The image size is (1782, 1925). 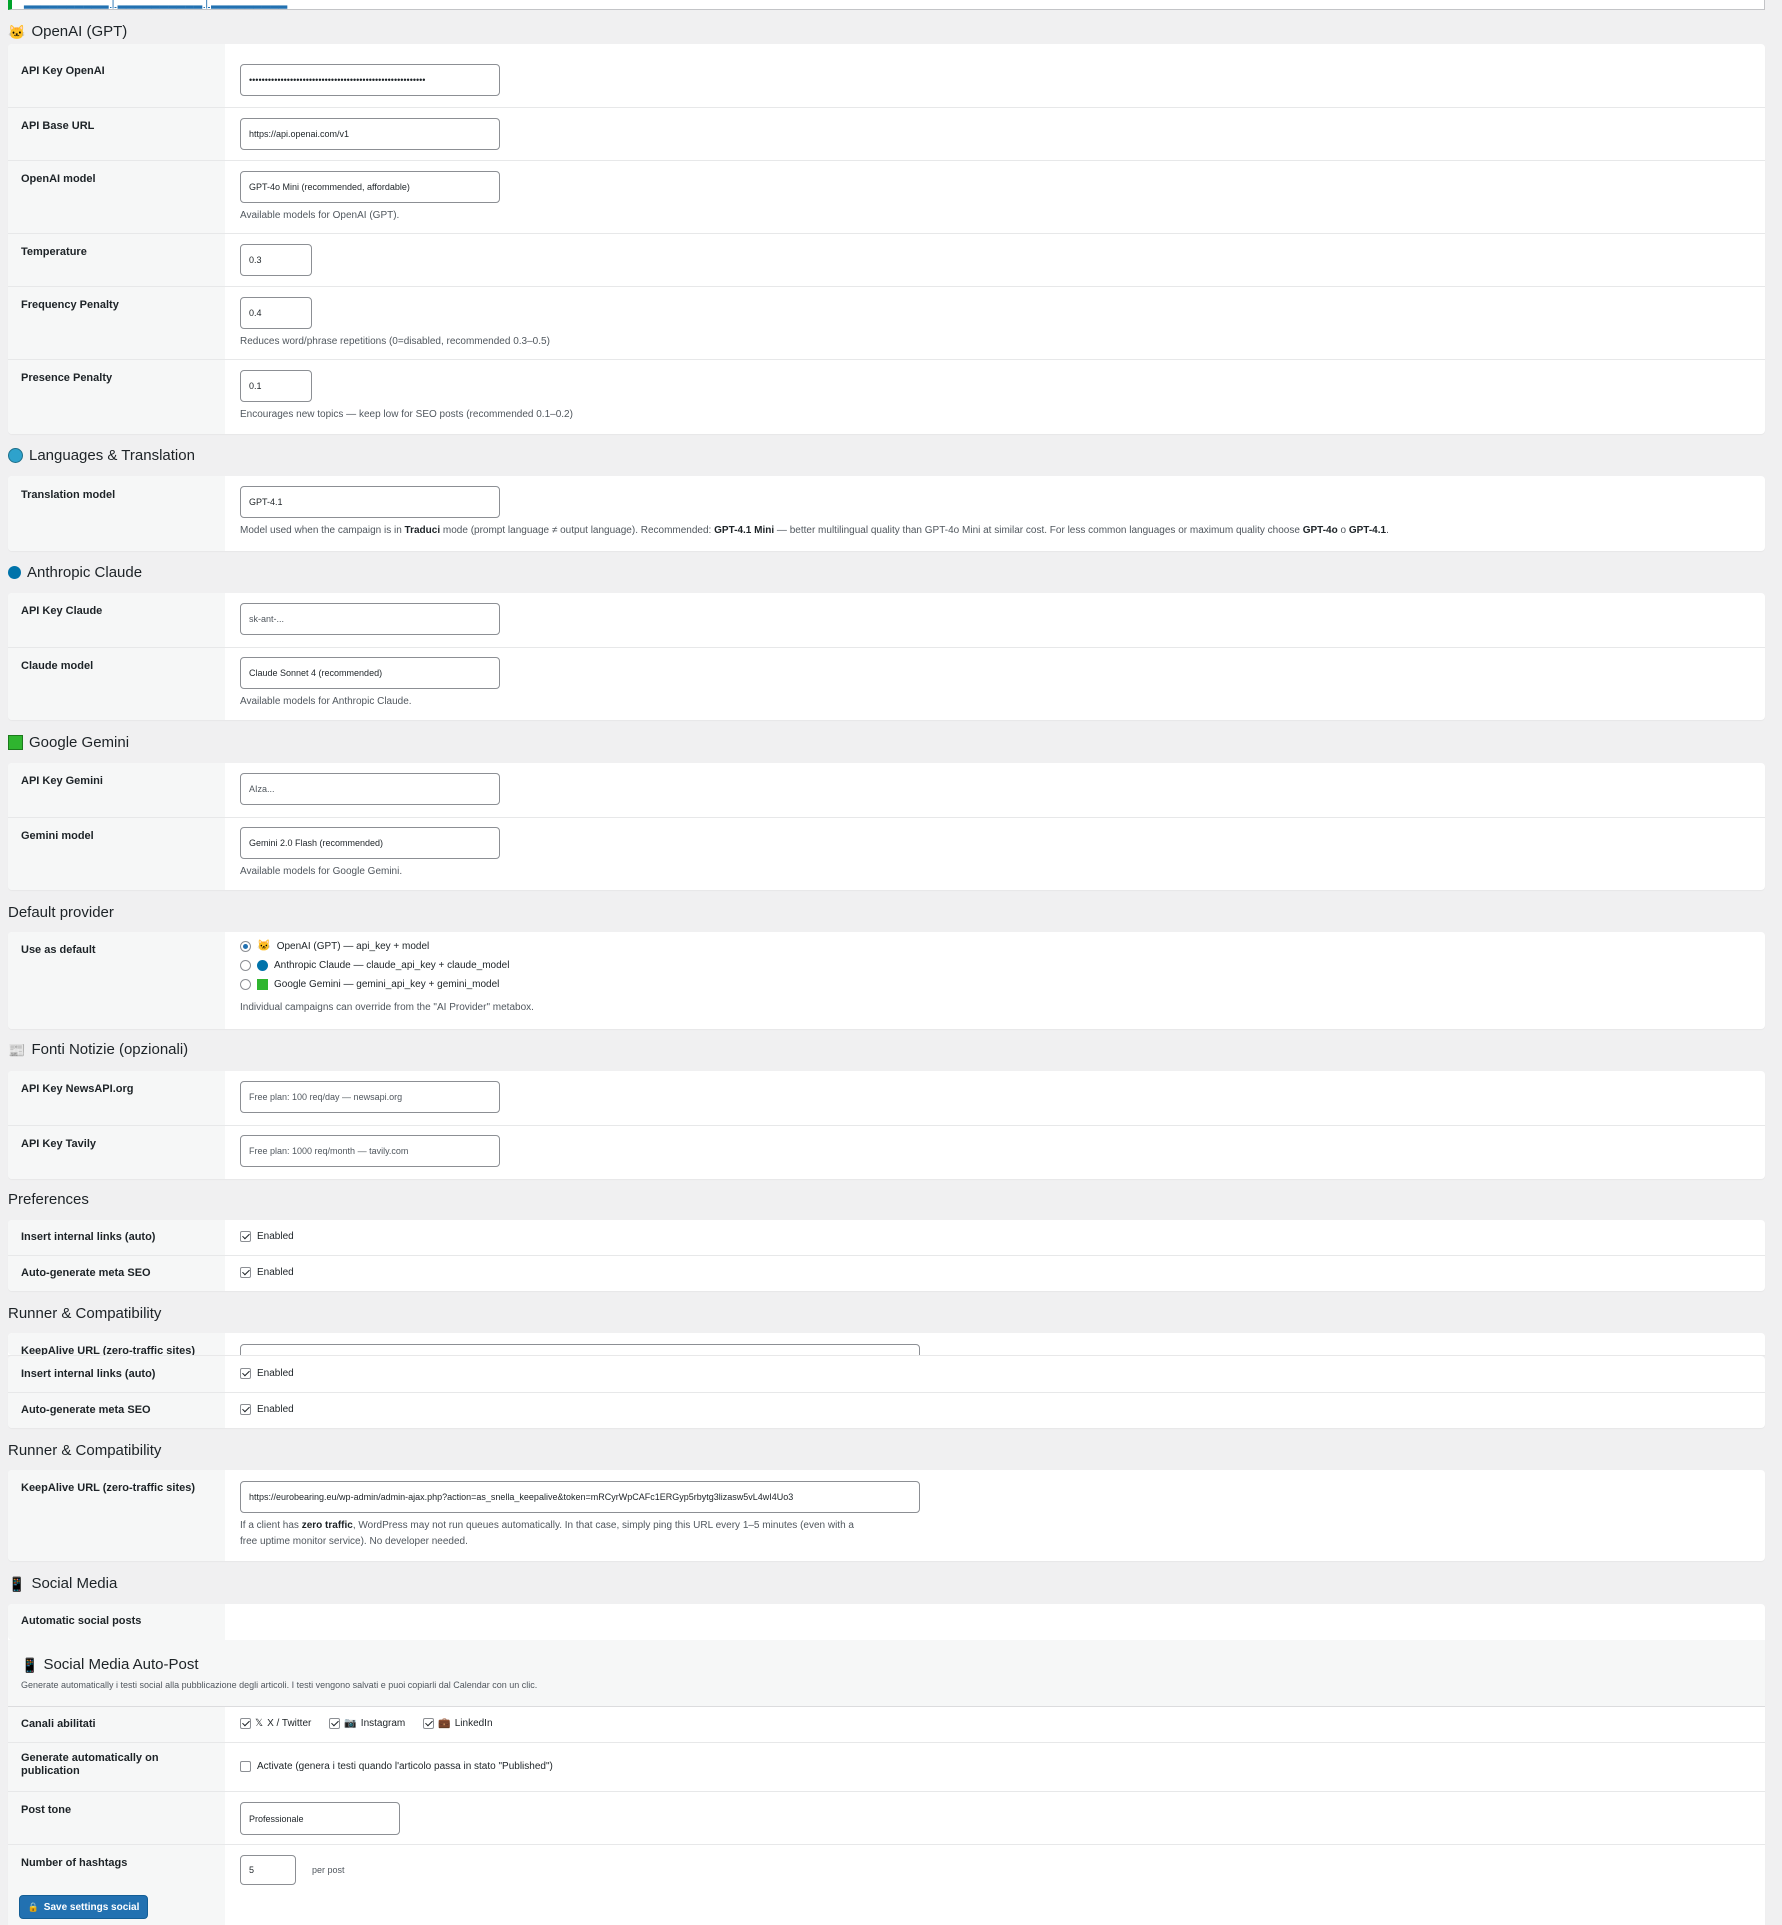 What do you see at coordinates (112, 455) in the screenshot?
I see `languages-title: Languages & Translation` at bounding box center [112, 455].